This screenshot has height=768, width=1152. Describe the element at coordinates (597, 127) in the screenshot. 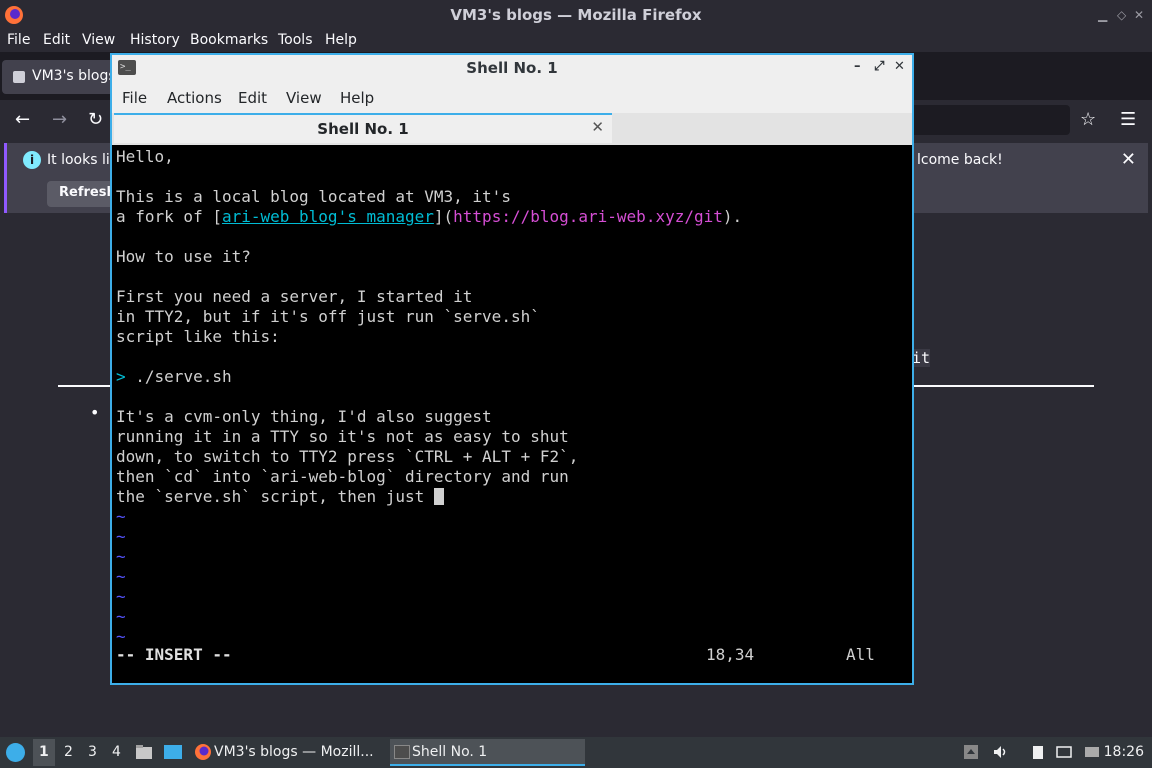

I see `close-tab-icon: ✕` at that location.